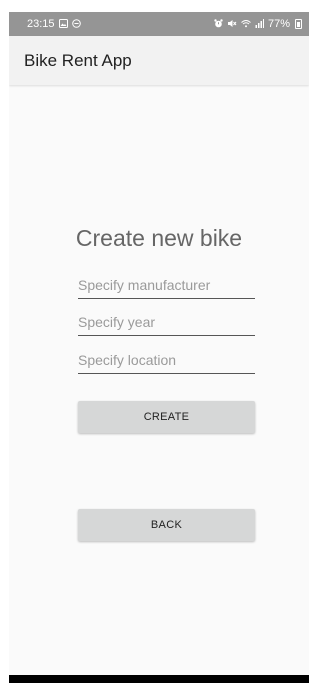 The image size is (320, 683). What do you see at coordinates (246, 24) in the screenshot?
I see `wifi-icon` at bounding box center [246, 24].